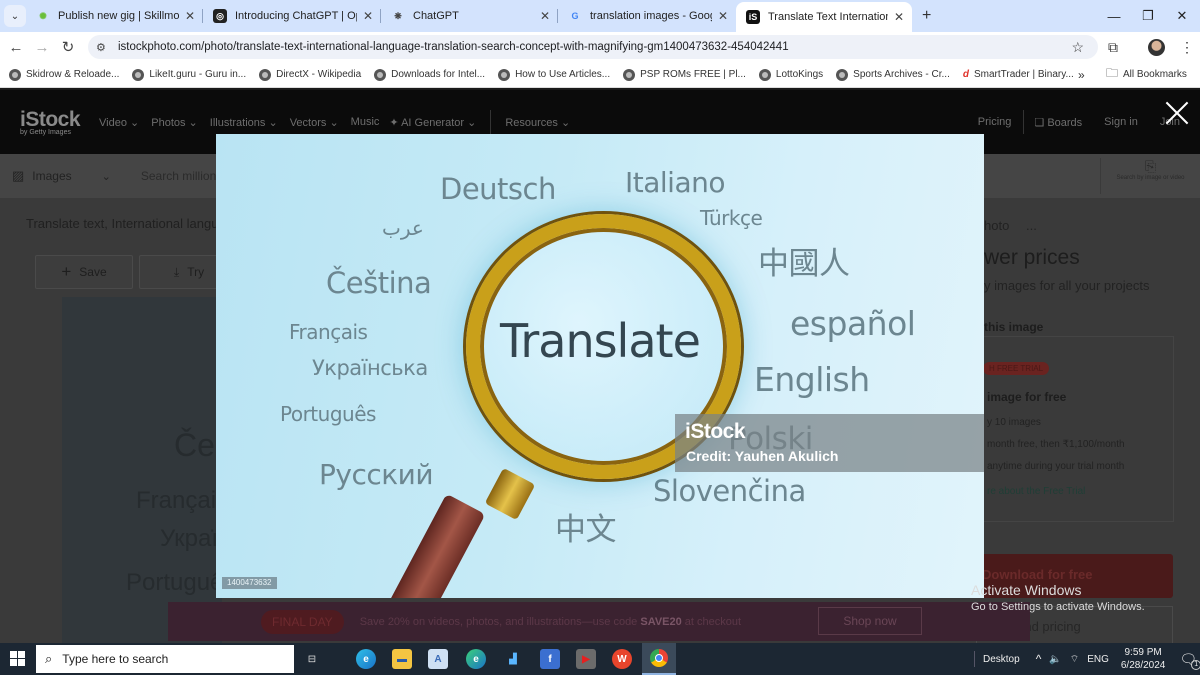 Image resolution: width=1200 pixels, height=675 pixels. What do you see at coordinates (105, 47) in the screenshot?
I see `site-info-icon: ⚙` at bounding box center [105, 47].